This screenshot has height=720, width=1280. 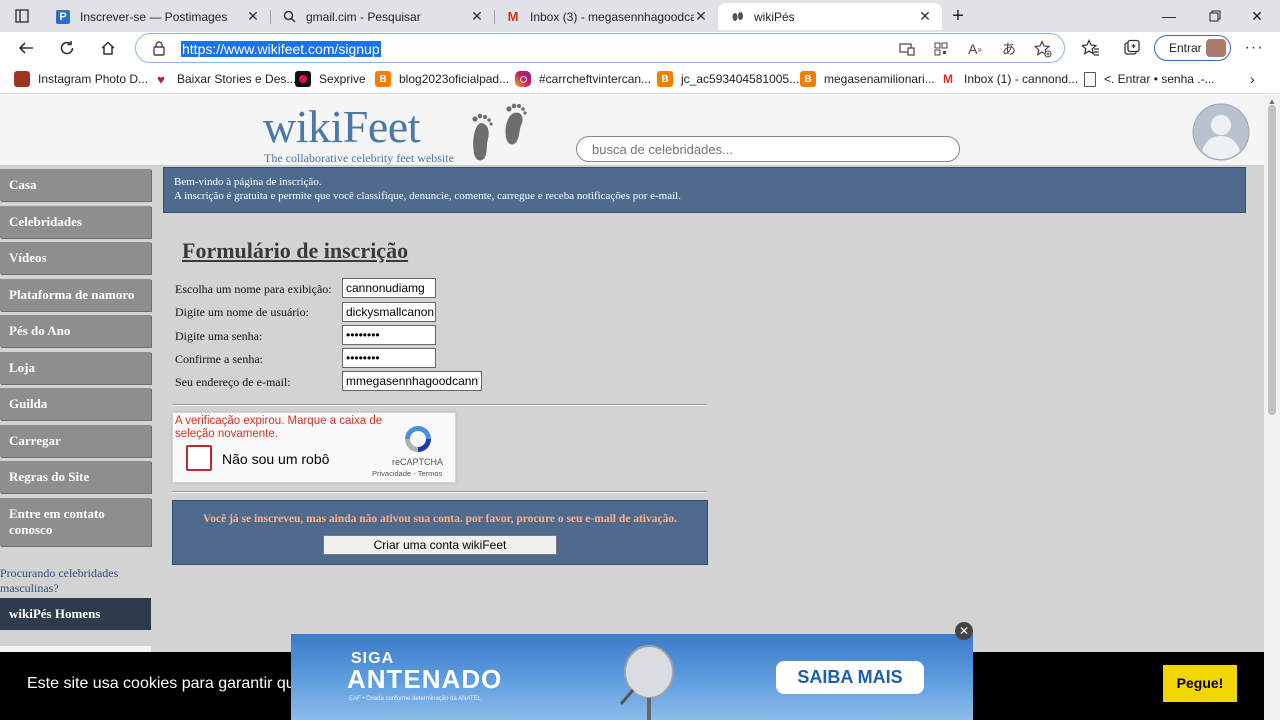 What do you see at coordinates (159, 48) in the screenshot?
I see `lock-icon` at bounding box center [159, 48].